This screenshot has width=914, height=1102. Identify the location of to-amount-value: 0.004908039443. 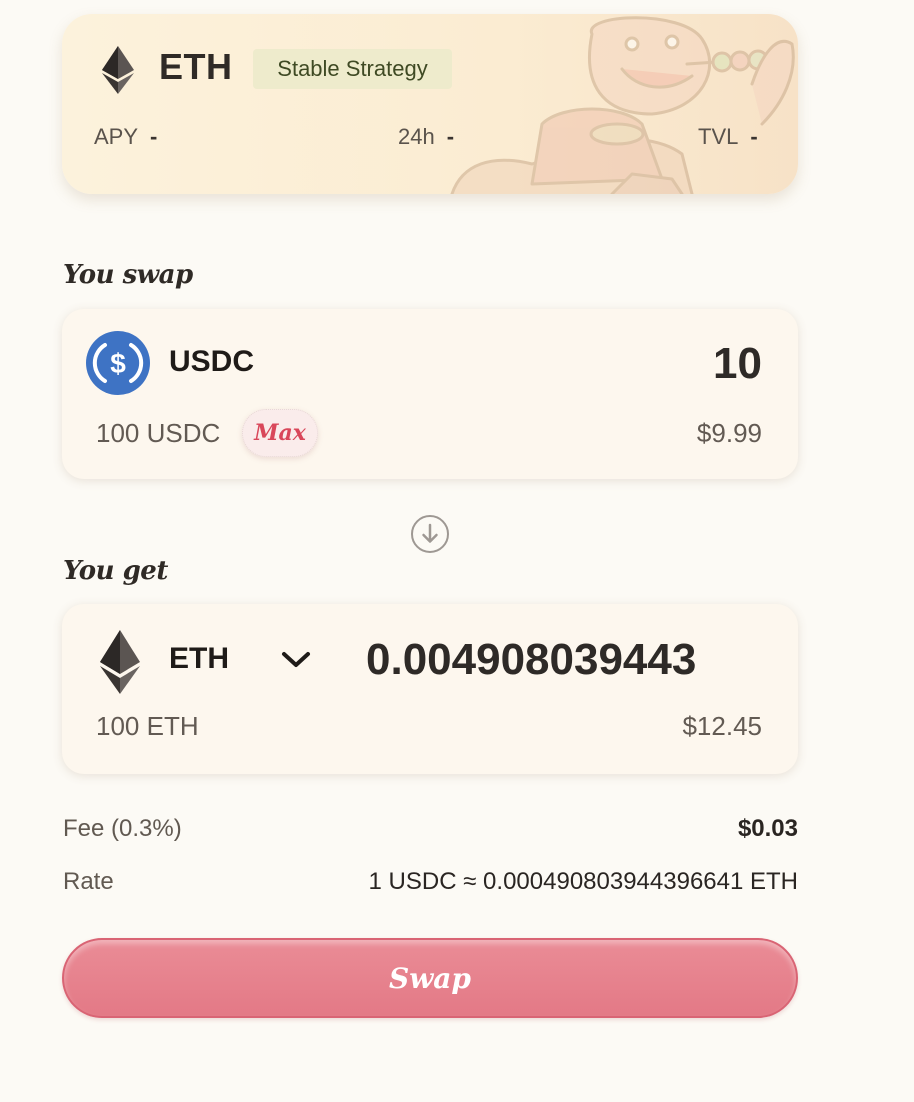
(531, 659).